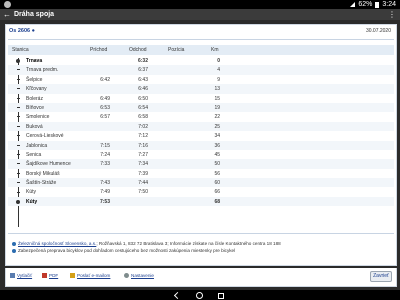 This screenshot has width=400, height=300. Describe the element at coordinates (217, 183) in the screenshot. I see `stop-km: 60` at that location.